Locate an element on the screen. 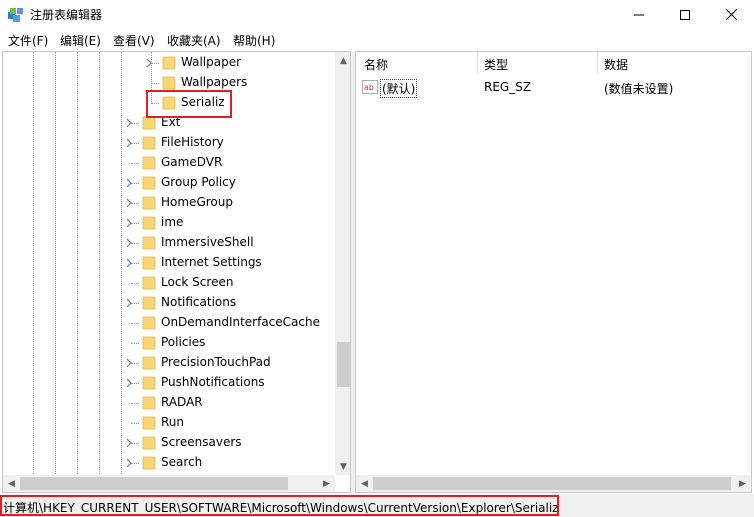  svg-text: ab is located at coordinates (369, 87).